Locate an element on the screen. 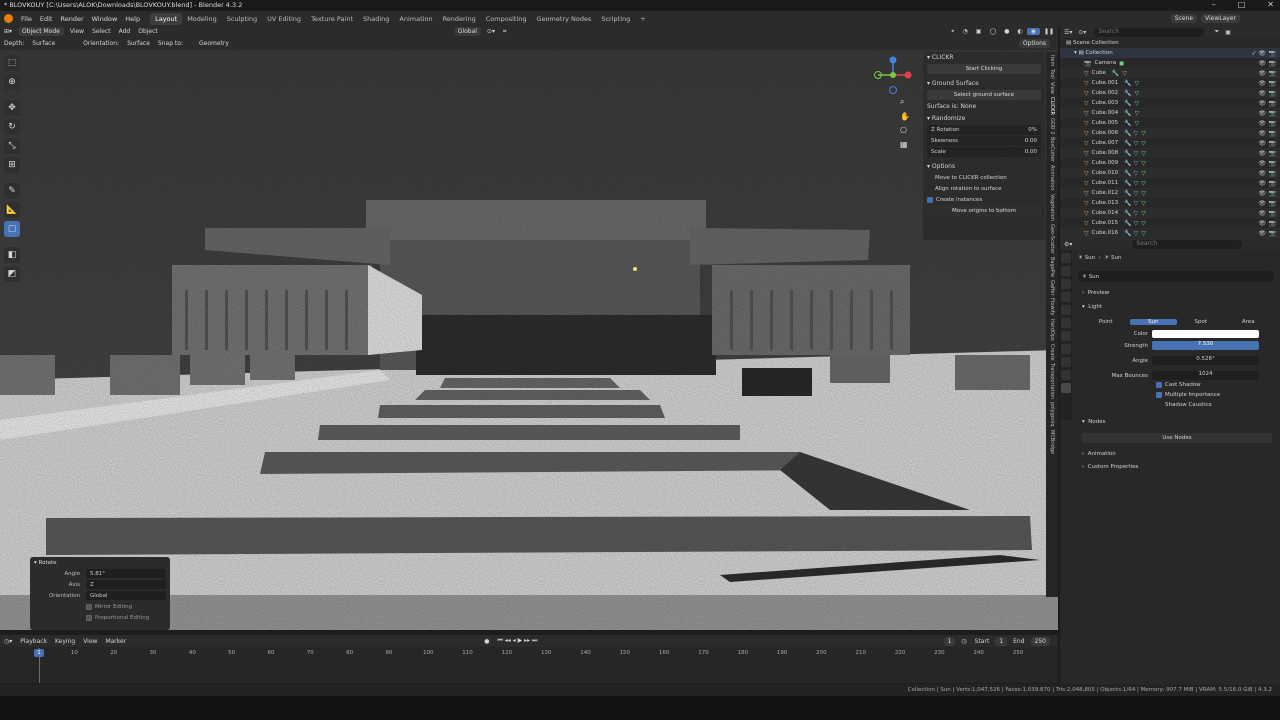 Image resolution: width=1280 pixels, height=720 pixels. tab-item: Item is located at coordinates (1052, 60).